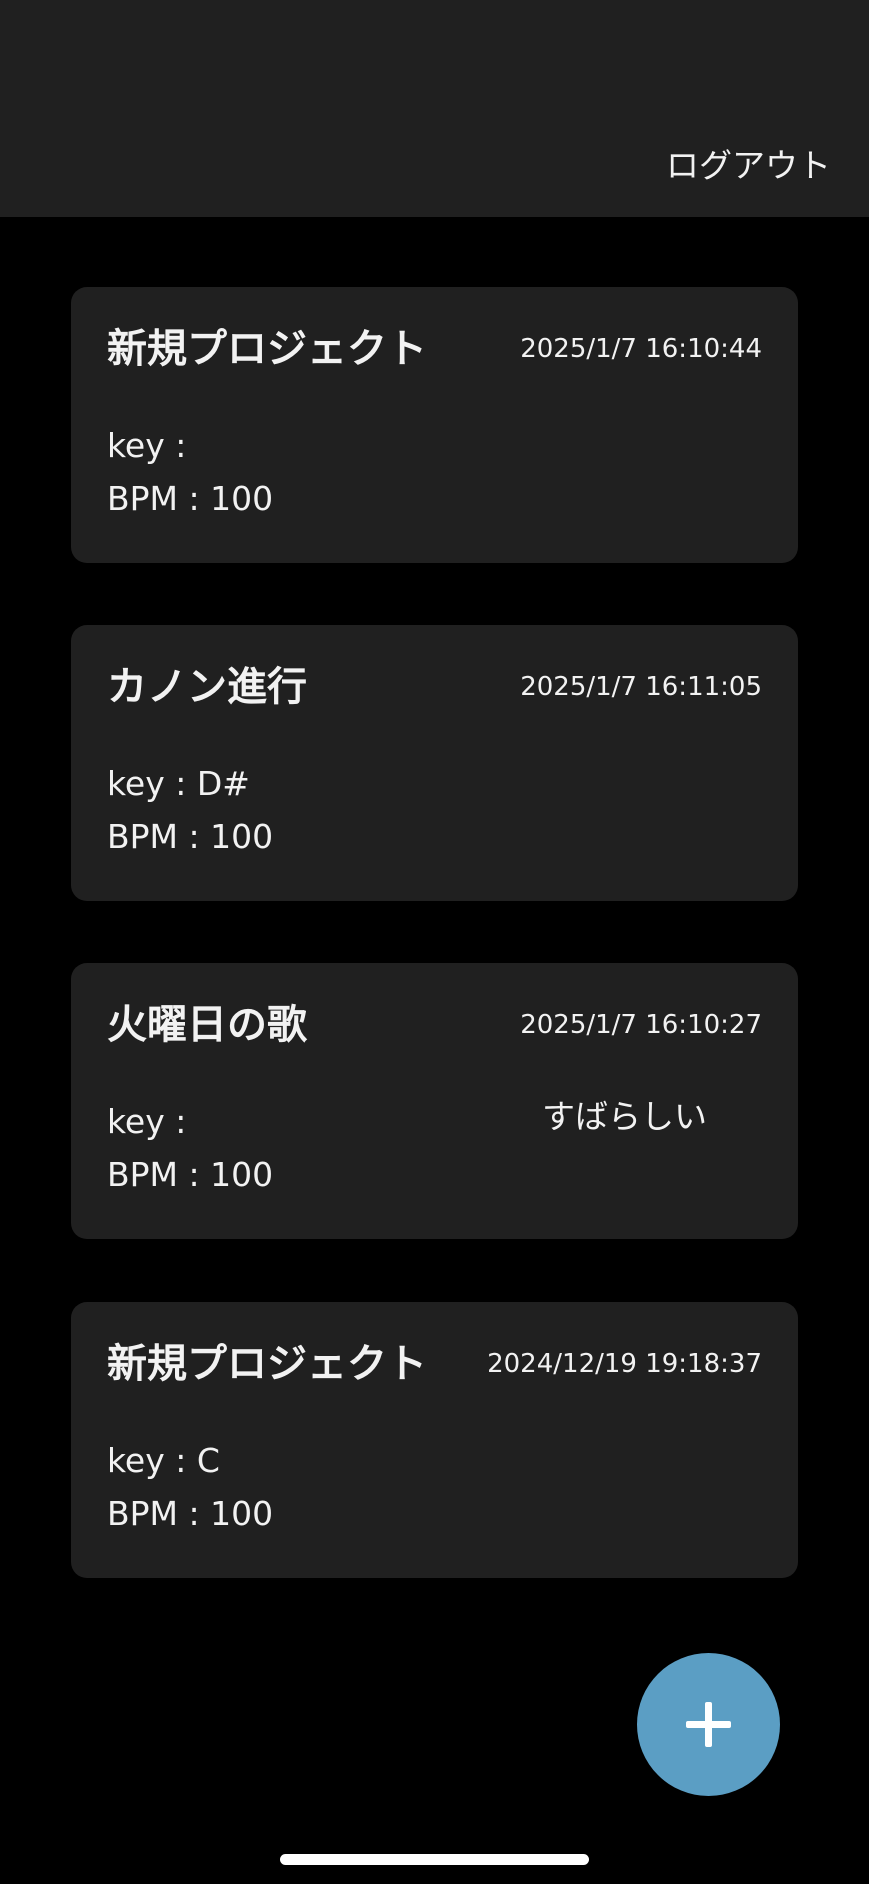 This screenshot has width=869, height=1884. I want to click on home-indicator, so click(434, 1859).